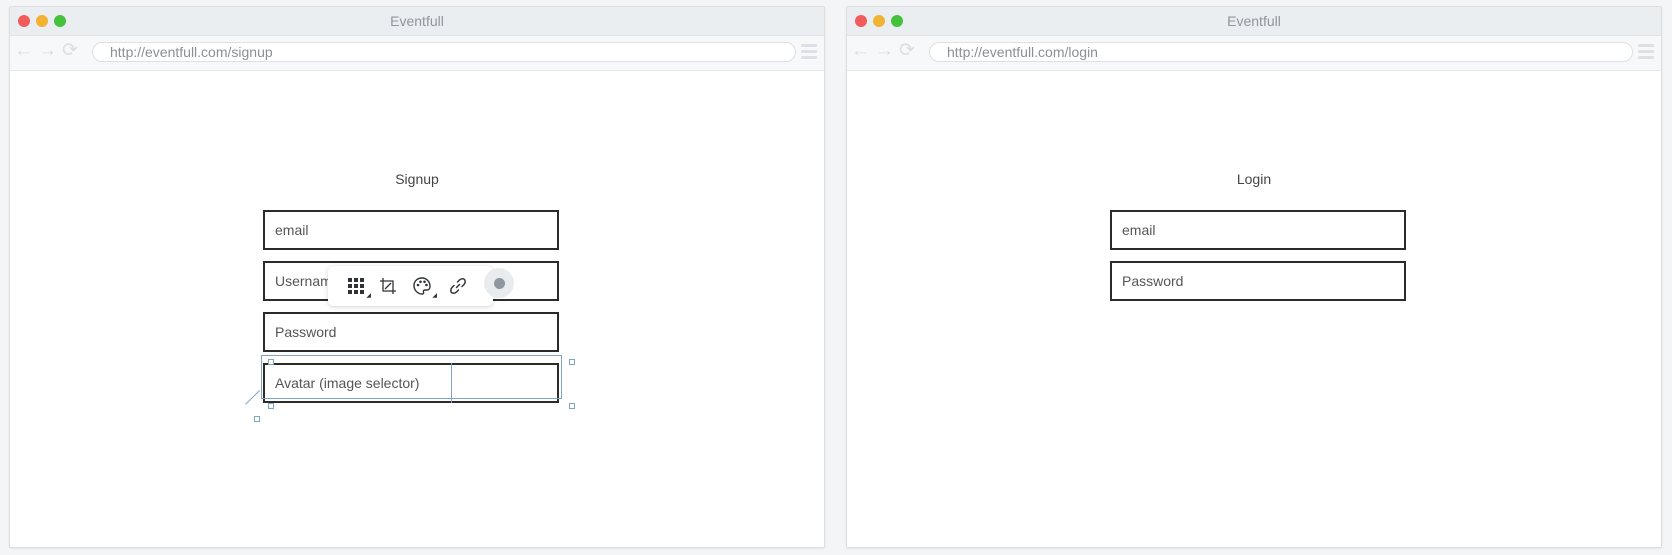  I want to click on resize-handle-top-right, so click(572, 362).